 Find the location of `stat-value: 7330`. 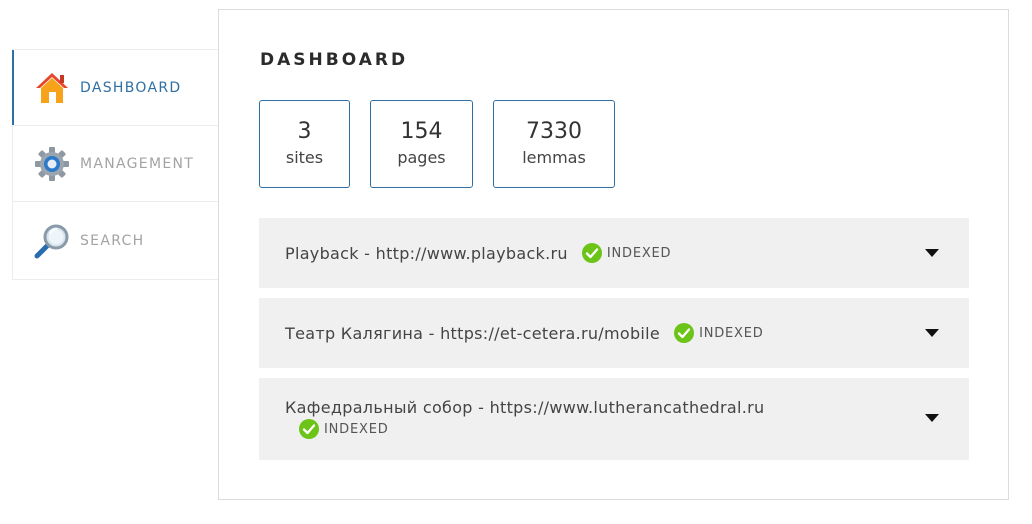

stat-value: 7330 is located at coordinates (554, 131).